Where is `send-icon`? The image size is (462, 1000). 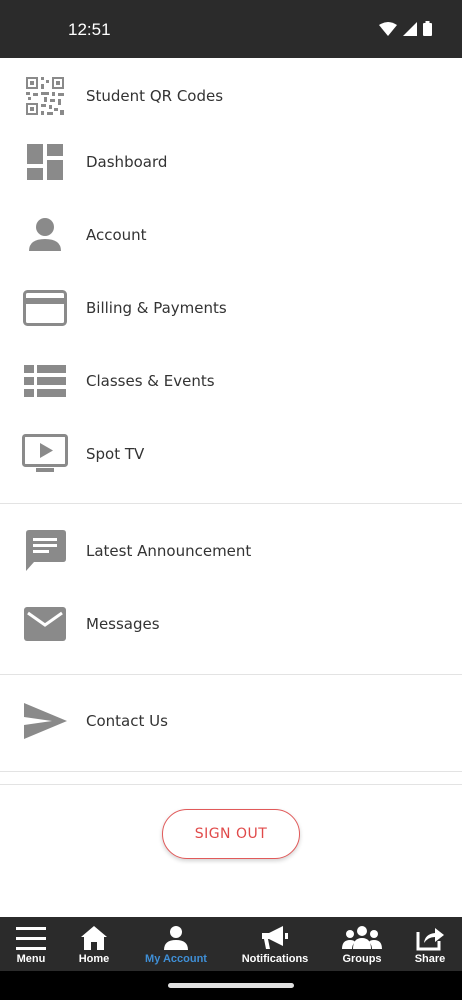 send-icon is located at coordinates (45, 721).